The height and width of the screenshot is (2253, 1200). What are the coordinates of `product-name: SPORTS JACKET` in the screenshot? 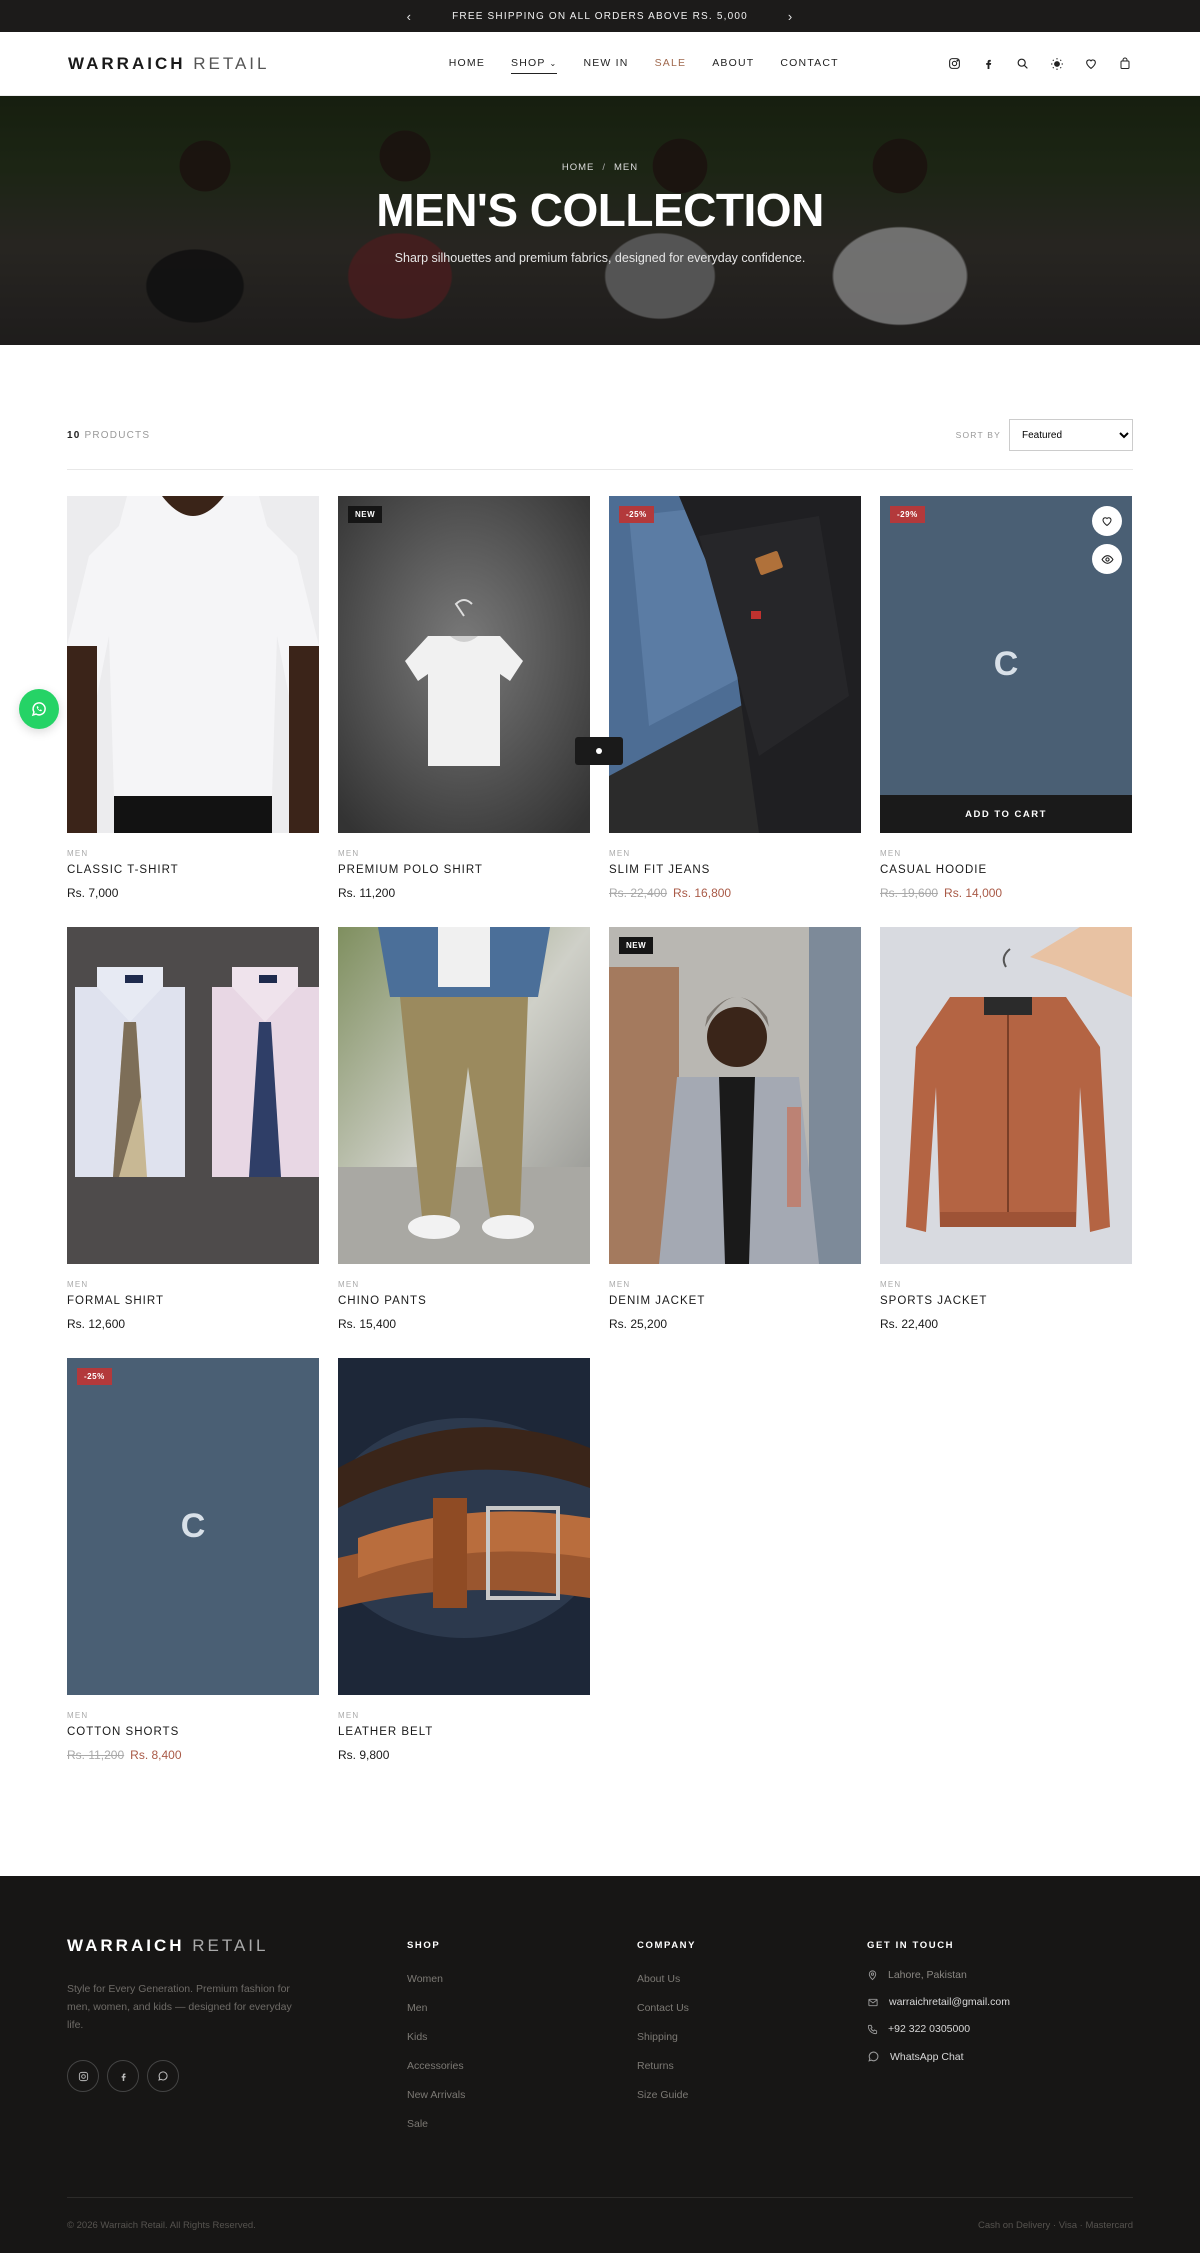 It's located at (1006, 1301).